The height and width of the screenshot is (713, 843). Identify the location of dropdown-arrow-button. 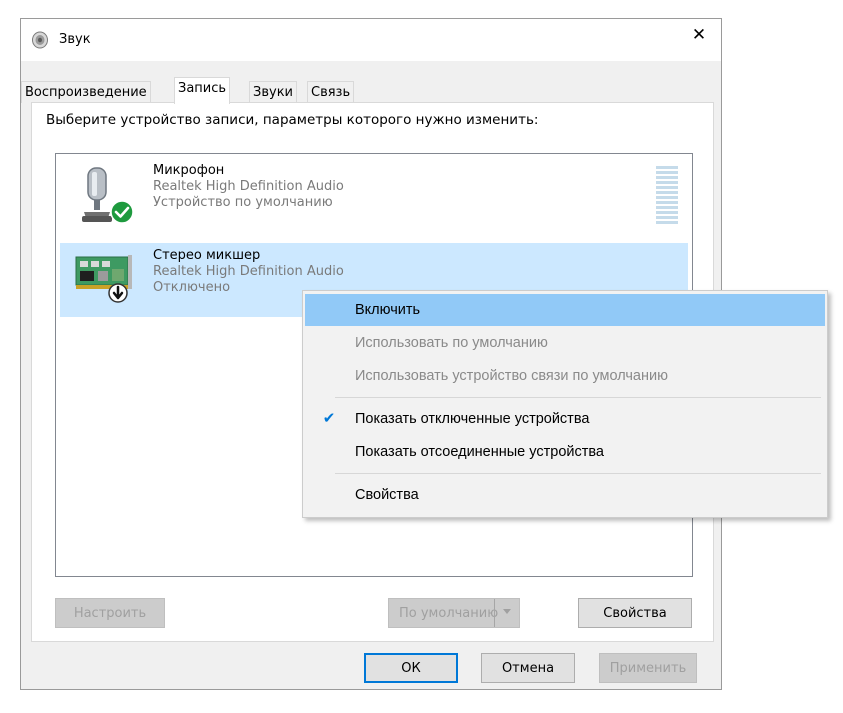
(506, 613).